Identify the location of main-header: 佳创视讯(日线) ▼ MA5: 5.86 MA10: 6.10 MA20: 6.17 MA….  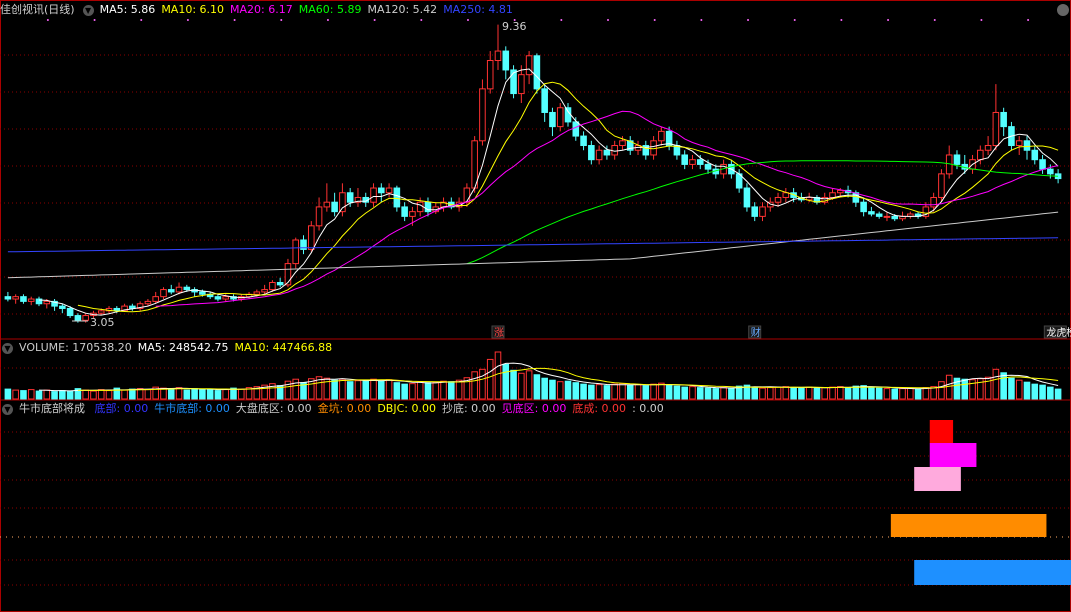
(262, 10).